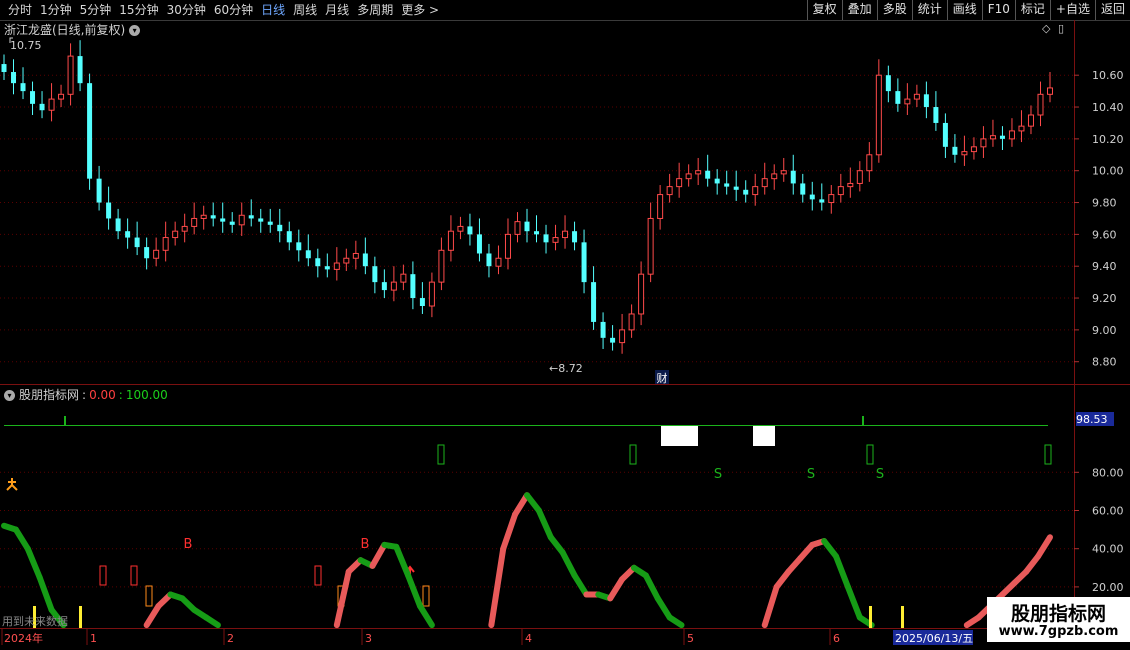  I want to click on indicator-toggle-icon: ▾, so click(9, 395).